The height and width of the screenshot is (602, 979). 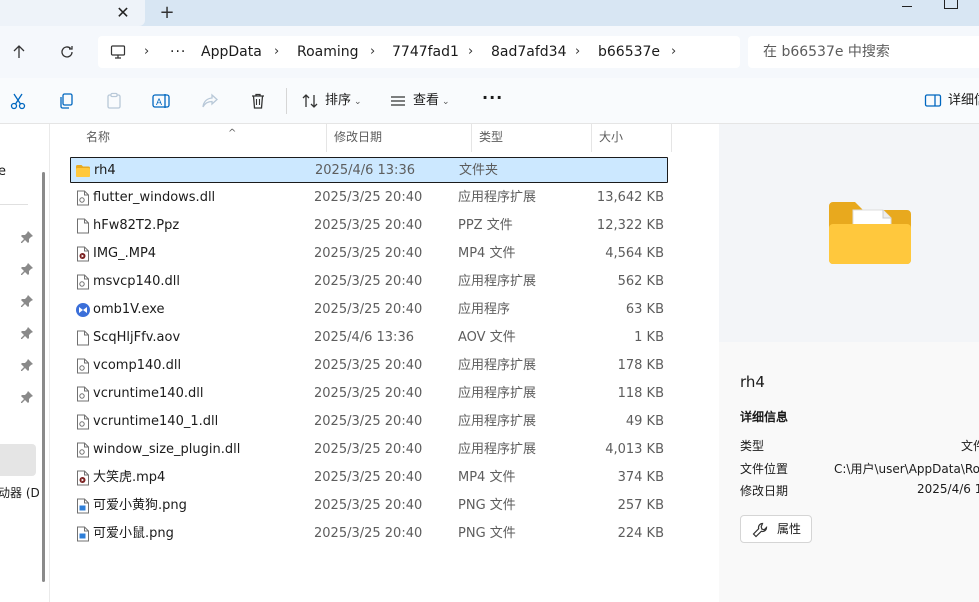 I want to click on breadcrumb-8ad7afd34: 8ad7afd34, so click(x=529, y=52).